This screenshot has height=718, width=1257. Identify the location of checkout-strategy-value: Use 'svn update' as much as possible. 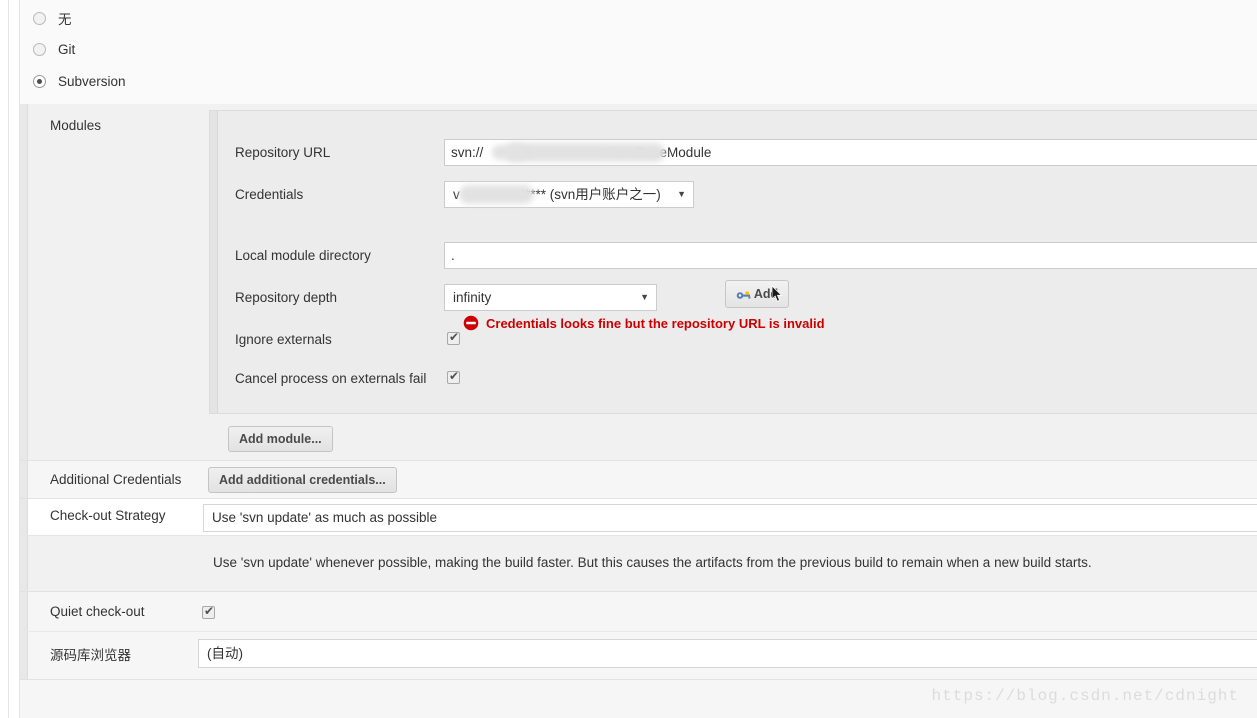
(325, 517).